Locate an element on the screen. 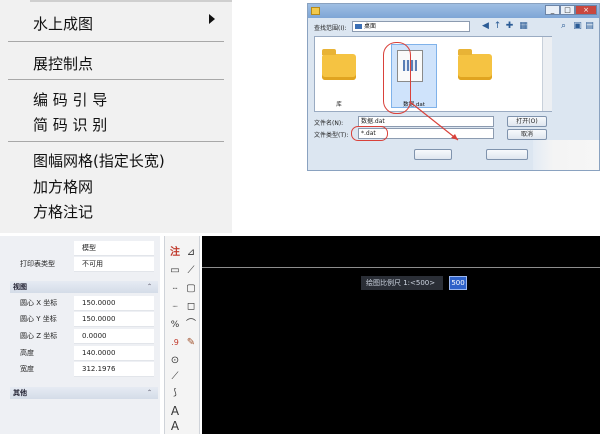  submenu-arrow-icon is located at coordinates (212, 19).